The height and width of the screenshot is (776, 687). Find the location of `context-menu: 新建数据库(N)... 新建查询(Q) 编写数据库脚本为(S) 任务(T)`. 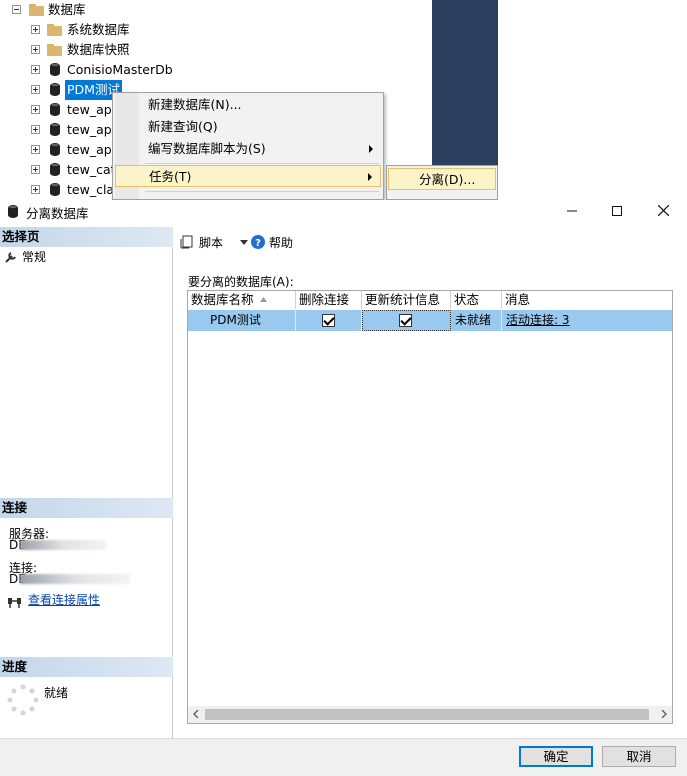

context-menu: 新建数据库(N)... 新建查询(Q) 编写数据库脚本为(S) 任务(T) is located at coordinates (248, 146).